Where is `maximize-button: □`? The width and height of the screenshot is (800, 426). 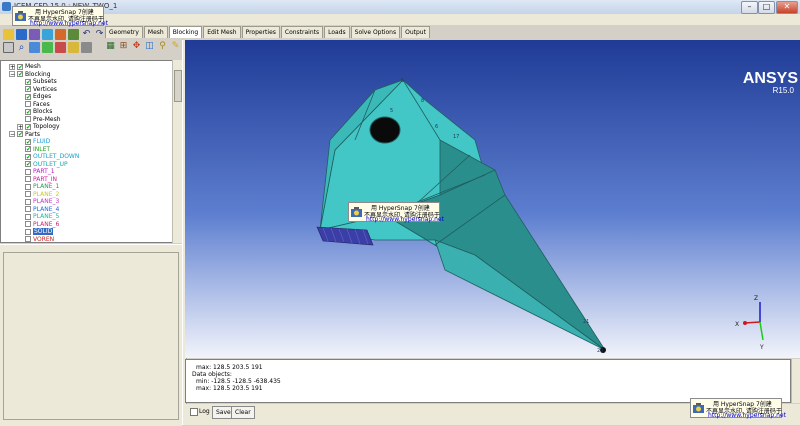 maximize-button: □ is located at coordinates (766, 7).